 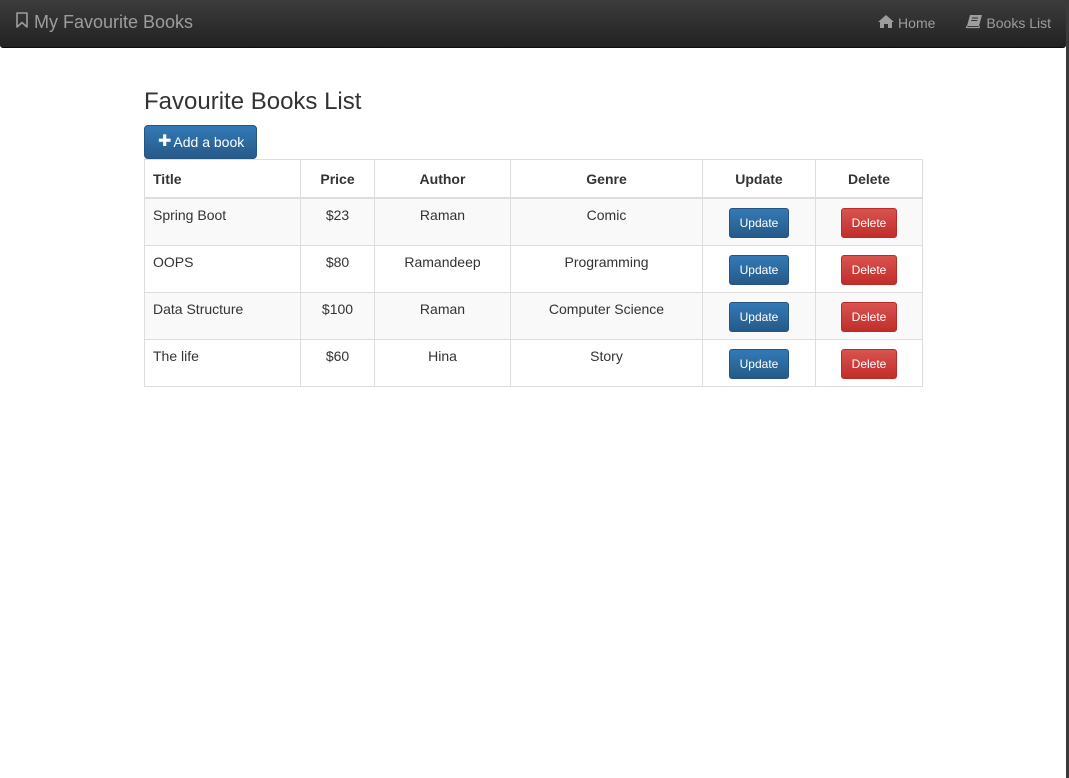 I want to click on nav-link-home: Home, so click(x=906, y=23).